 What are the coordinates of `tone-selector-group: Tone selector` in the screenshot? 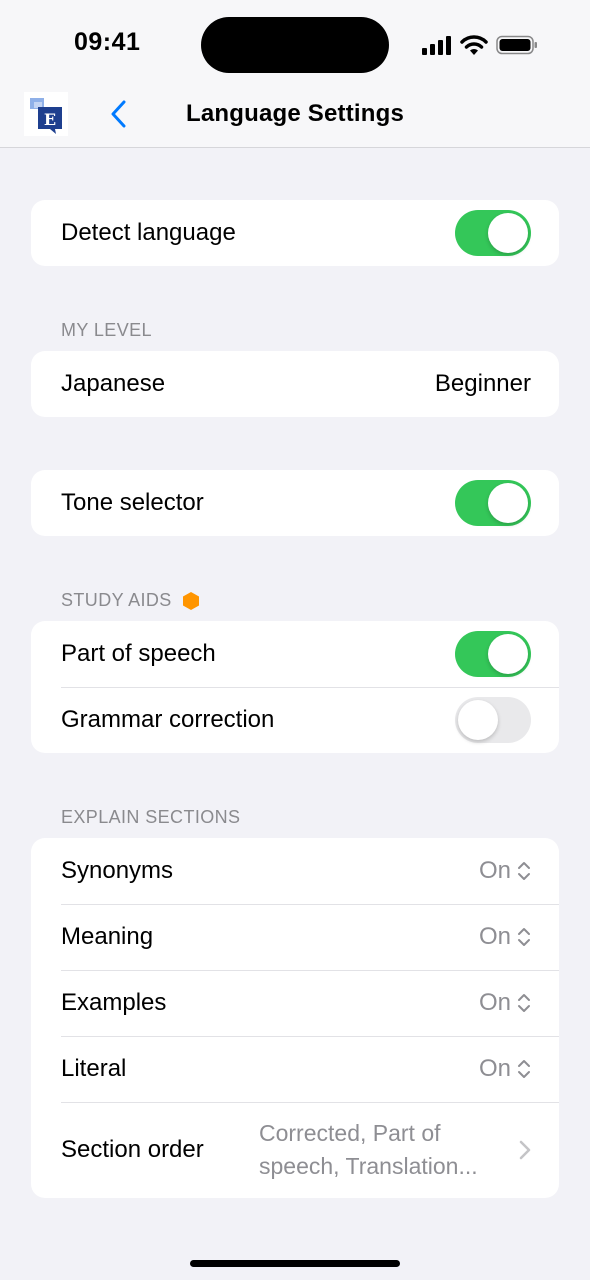 It's located at (295, 503).